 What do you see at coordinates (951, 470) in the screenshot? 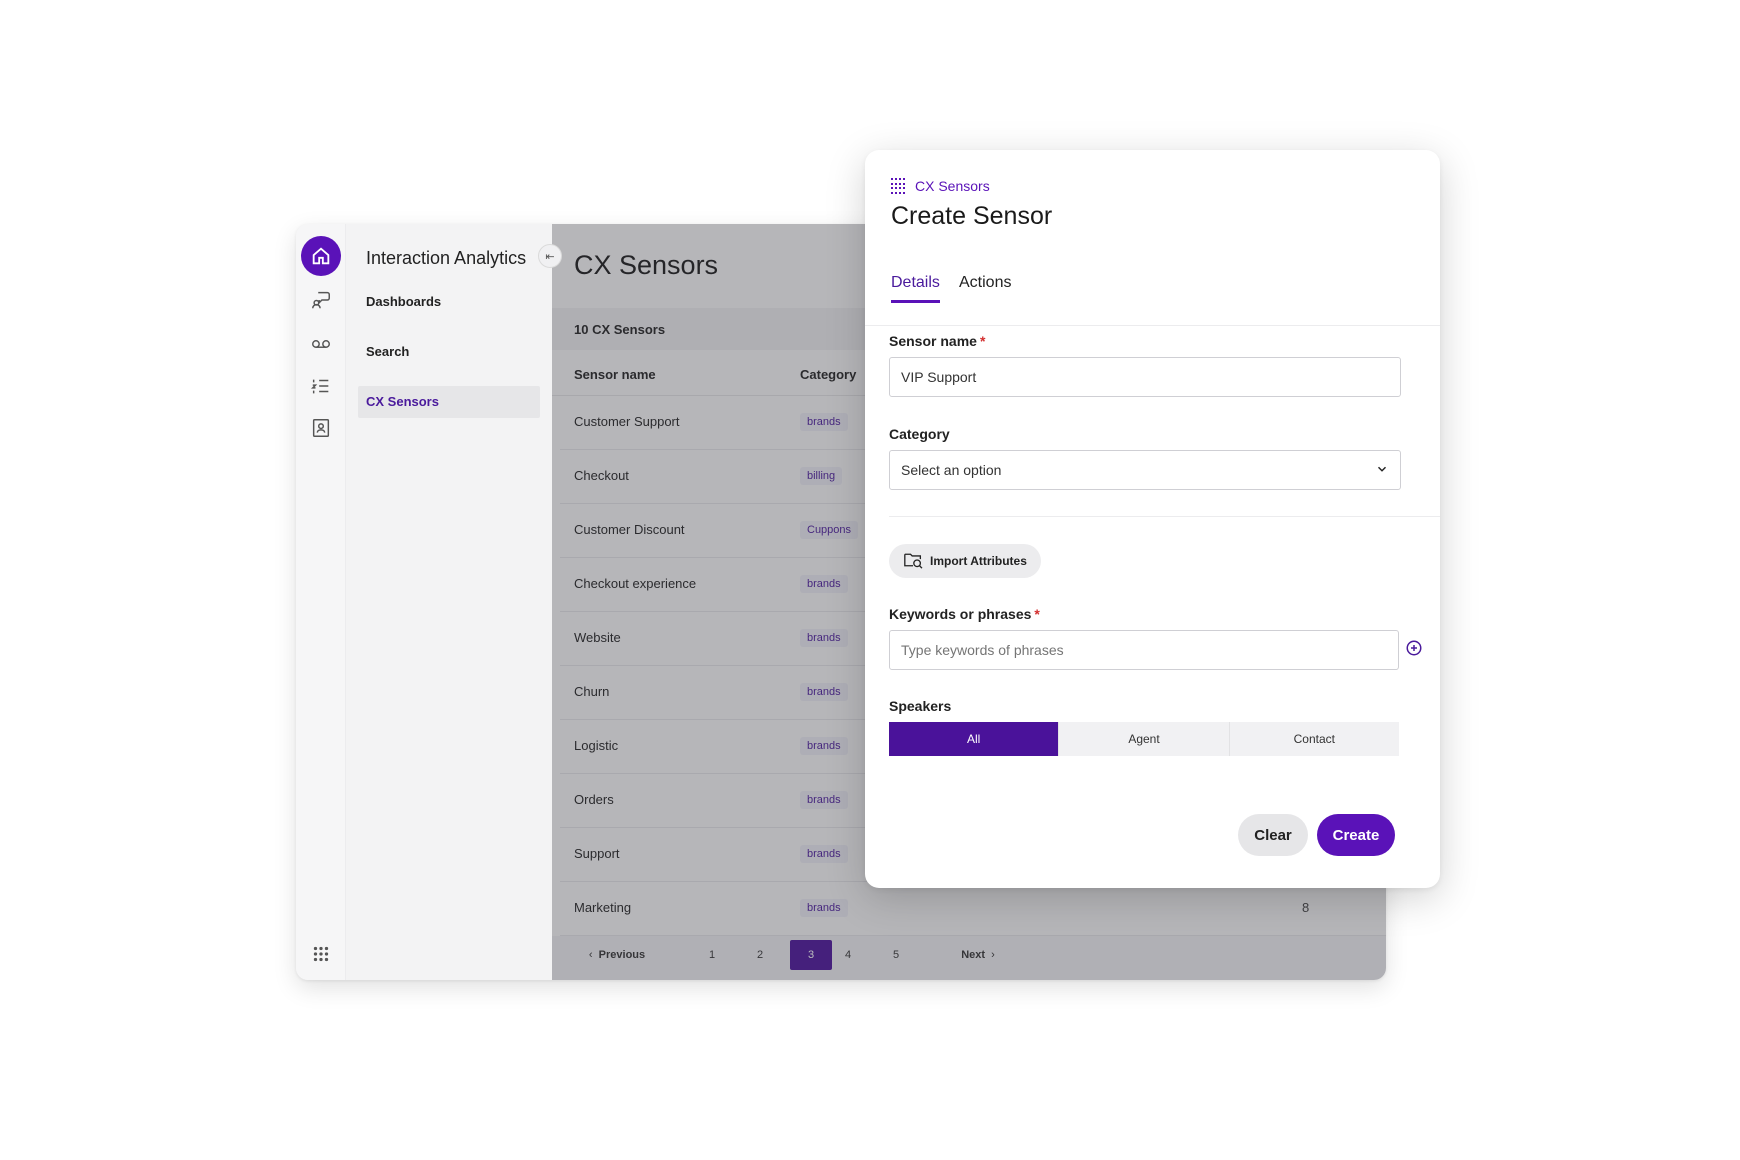
I see `category-select-value: Select an option` at bounding box center [951, 470].